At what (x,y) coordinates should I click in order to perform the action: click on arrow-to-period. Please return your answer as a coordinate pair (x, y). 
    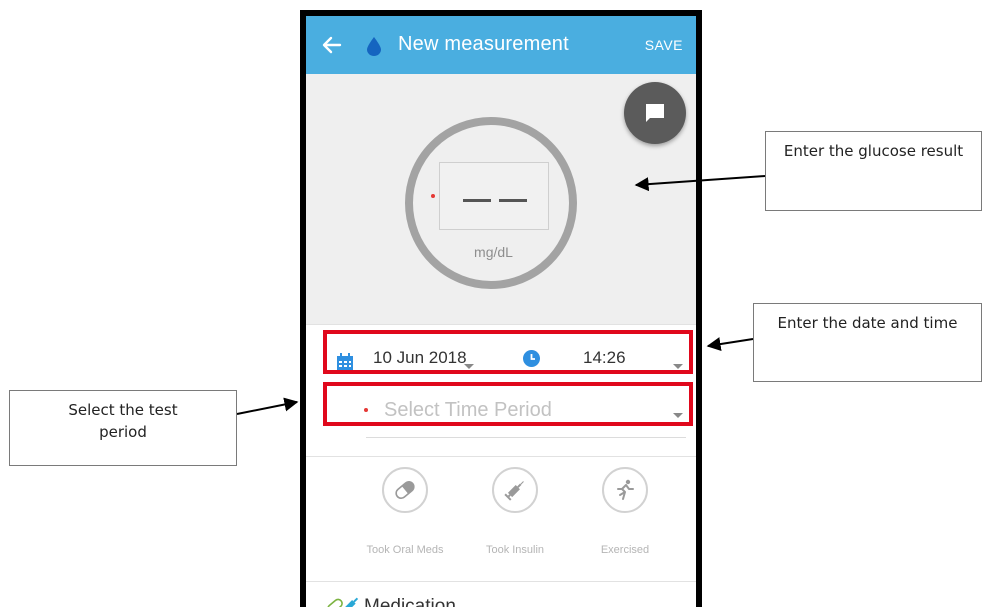
    Looking at the image, I should click on (267, 406).